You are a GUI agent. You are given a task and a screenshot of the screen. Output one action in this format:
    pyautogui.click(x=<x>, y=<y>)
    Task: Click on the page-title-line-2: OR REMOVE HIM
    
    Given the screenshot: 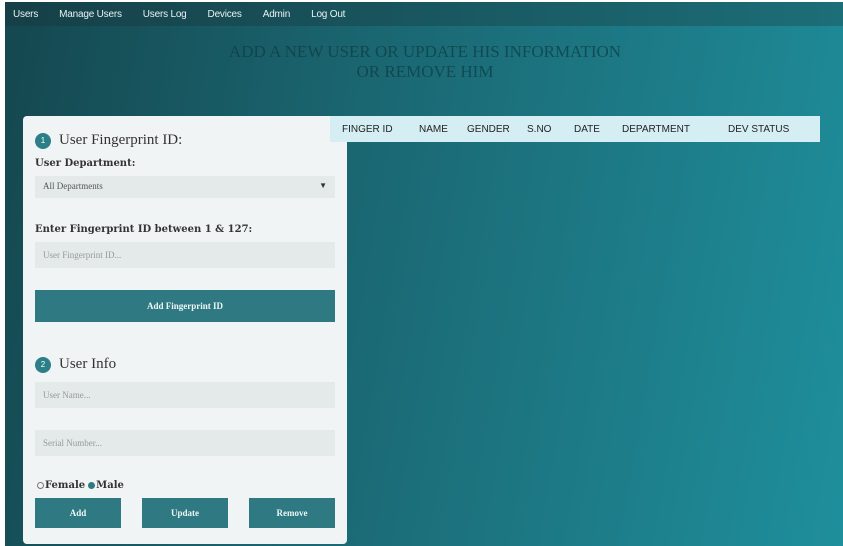 What is the action you would take?
    pyautogui.click(x=425, y=71)
    